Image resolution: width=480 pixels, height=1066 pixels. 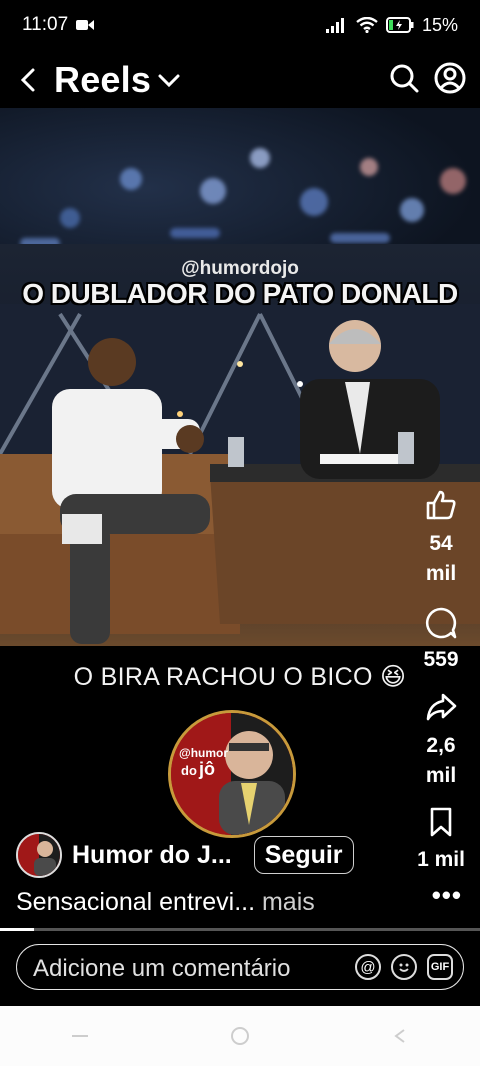 What do you see at coordinates (400, 1036) in the screenshot?
I see `back-nav-icon` at bounding box center [400, 1036].